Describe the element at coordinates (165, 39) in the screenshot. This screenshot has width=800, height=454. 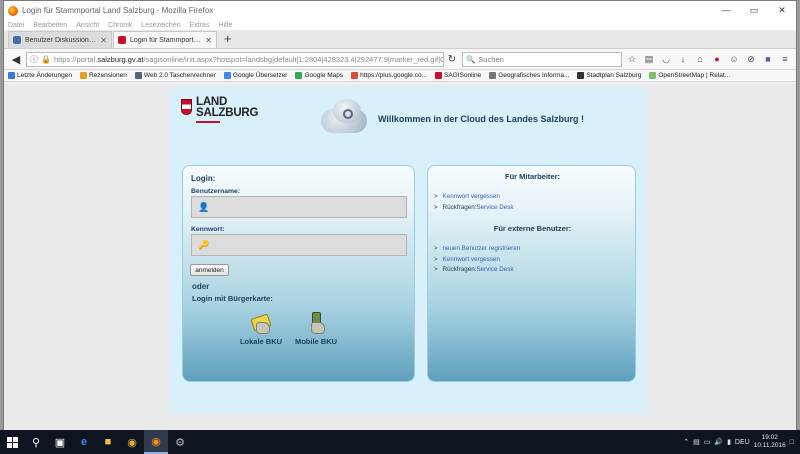
I see `tab-login-stammportal: Login für Stammportal Land S... ✕` at that location.